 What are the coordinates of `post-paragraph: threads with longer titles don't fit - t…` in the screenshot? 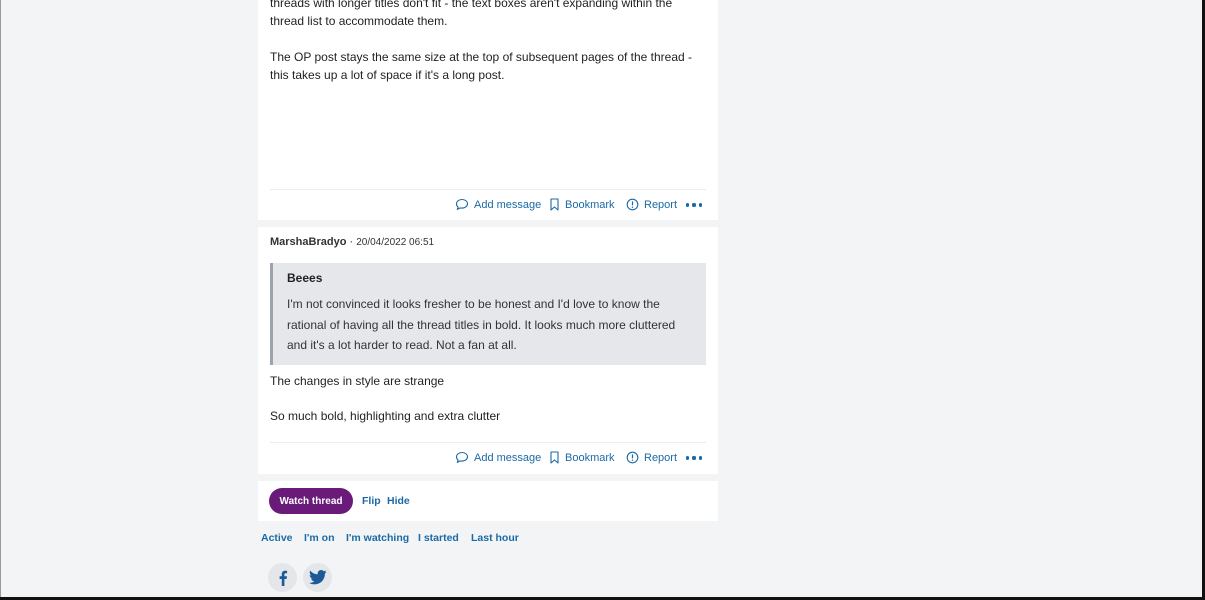 It's located at (471, 14).